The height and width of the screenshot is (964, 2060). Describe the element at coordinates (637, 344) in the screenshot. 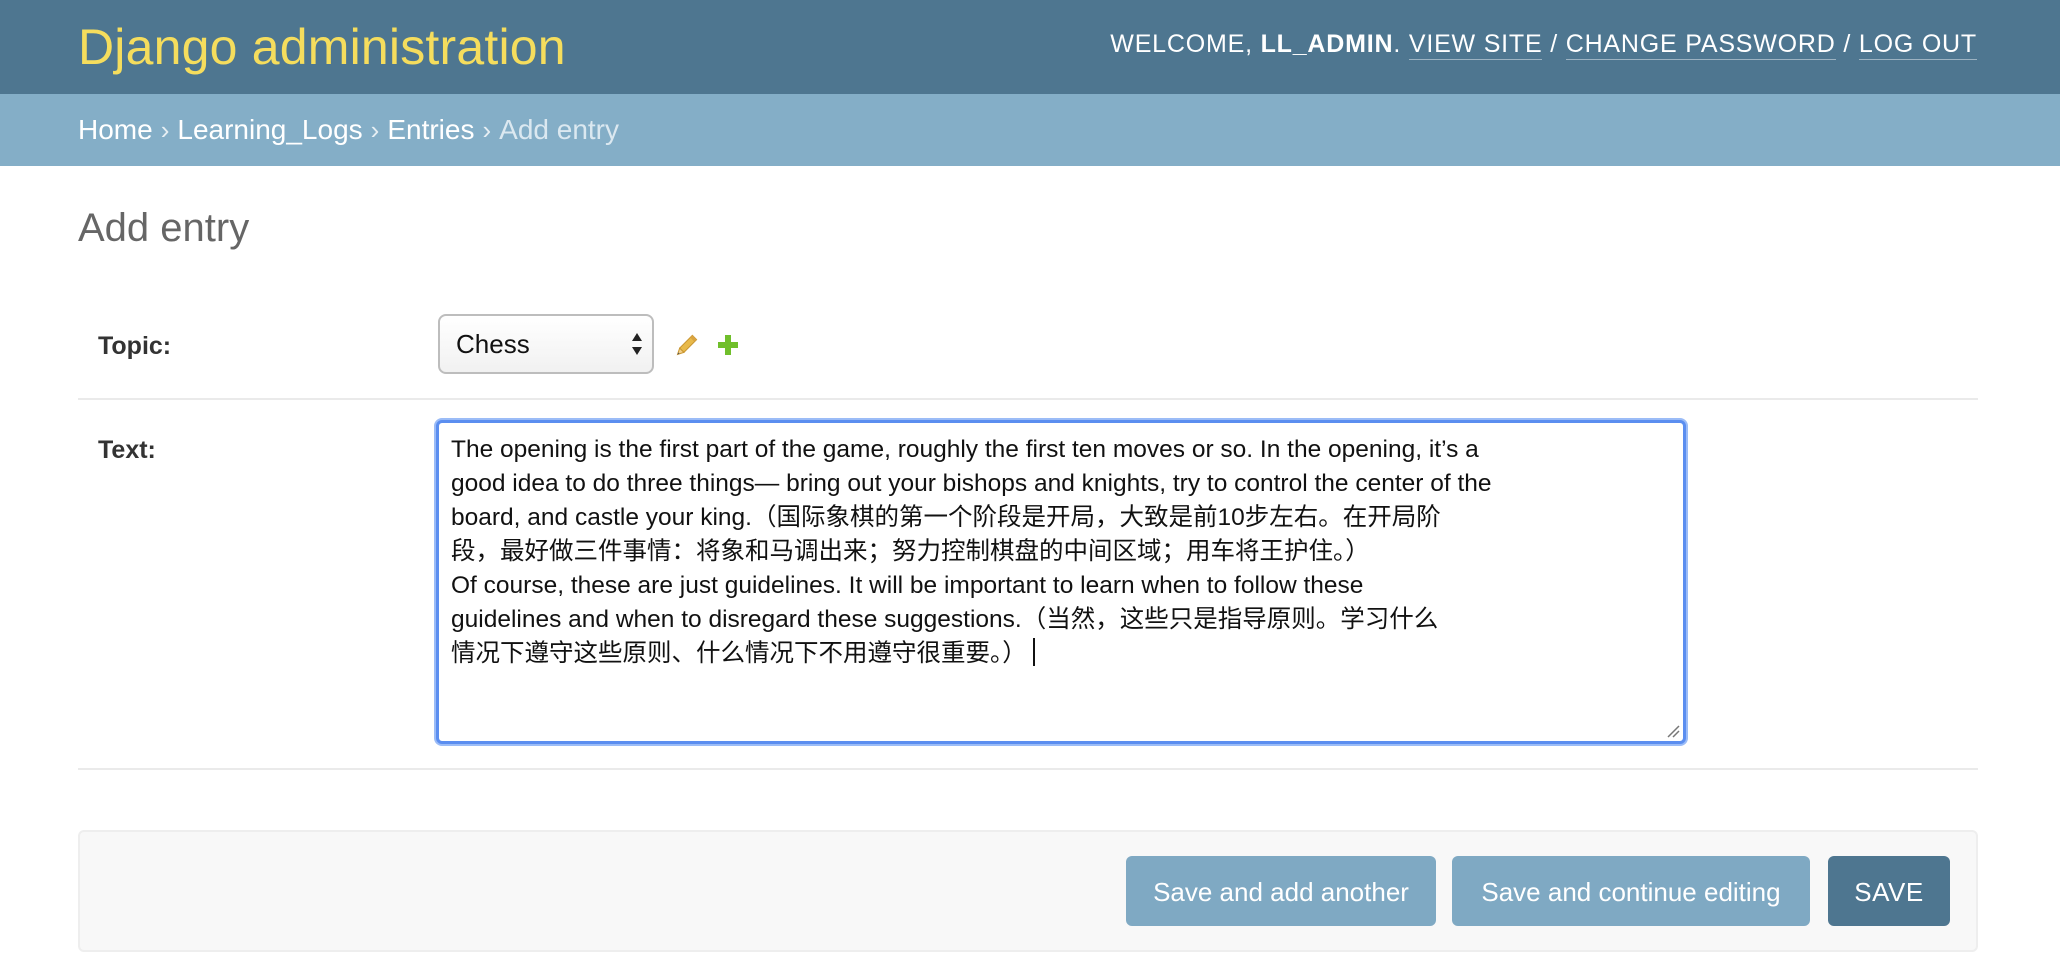

I see `select-arrows-icon` at that location.